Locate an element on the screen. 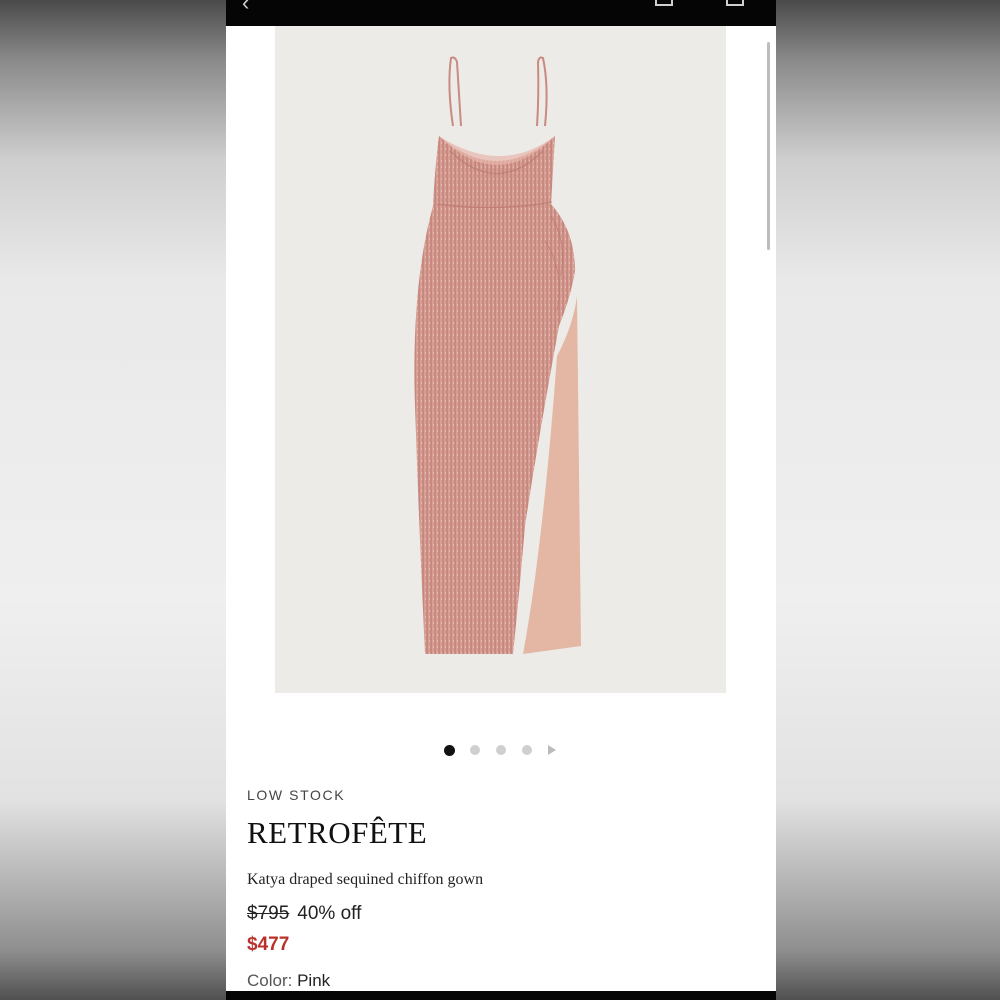 The height and width of the screenshot is (1000, 1000). sale-price: $477 is located at coordinates (268, 944).